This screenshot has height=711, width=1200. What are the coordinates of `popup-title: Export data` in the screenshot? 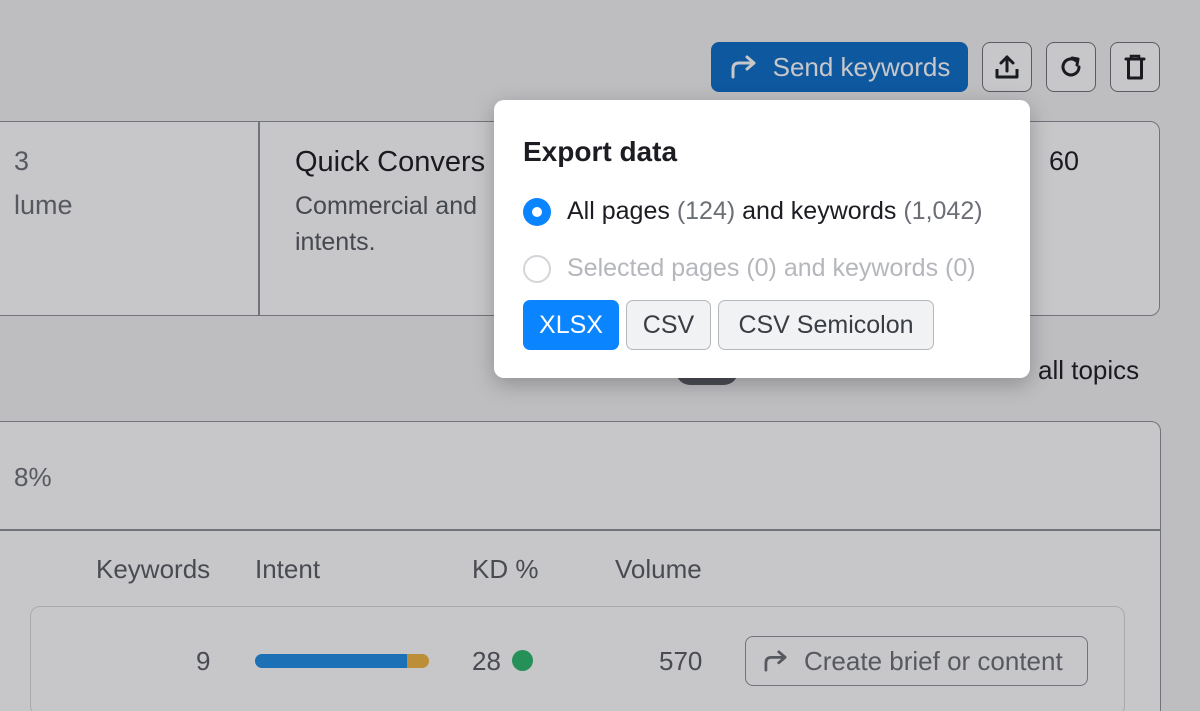 It's located at (600, 151).